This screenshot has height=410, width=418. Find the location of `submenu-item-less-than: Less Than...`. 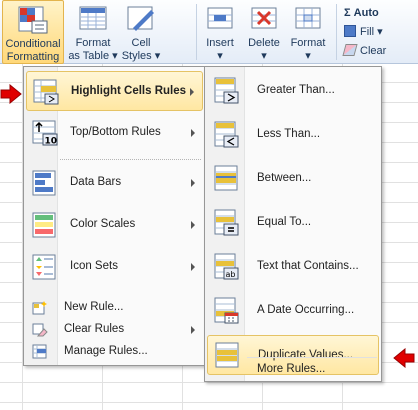

submenu-item-less-than: Less Than... is located at coordinates (293, 135).